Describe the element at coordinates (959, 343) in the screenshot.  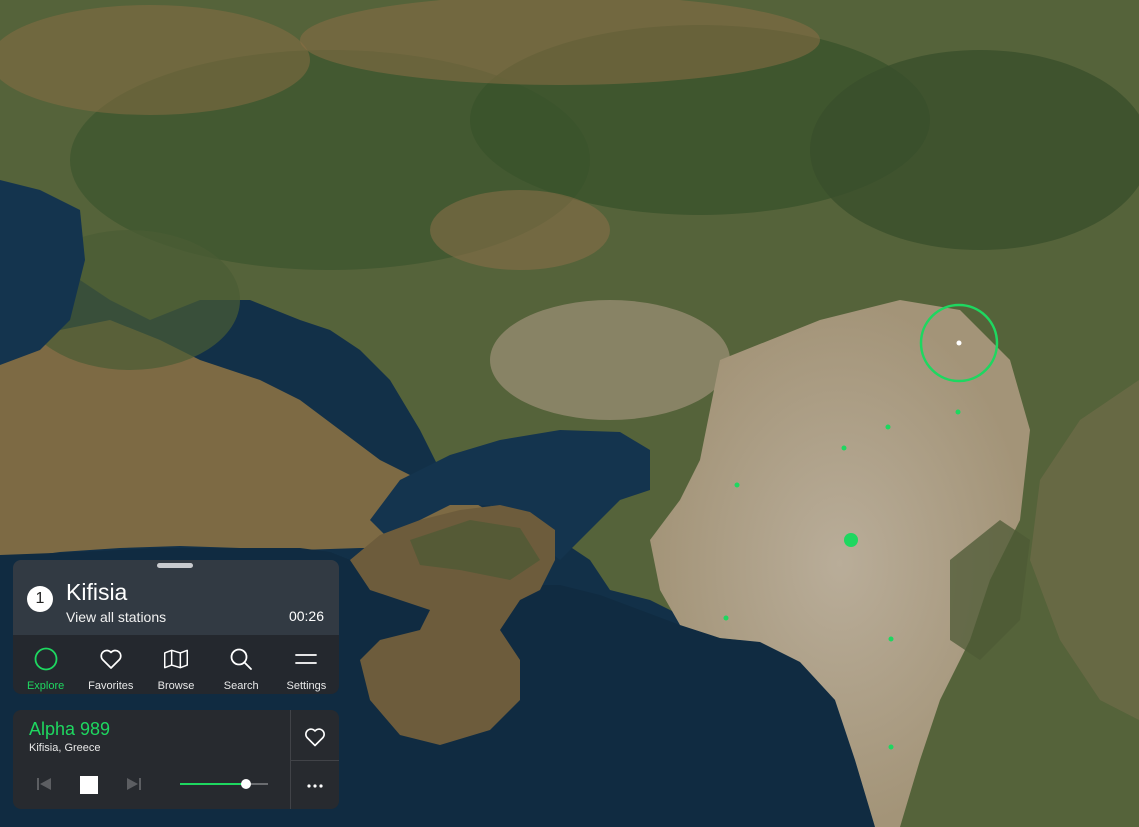
I see `selected-station-dot` at that location.